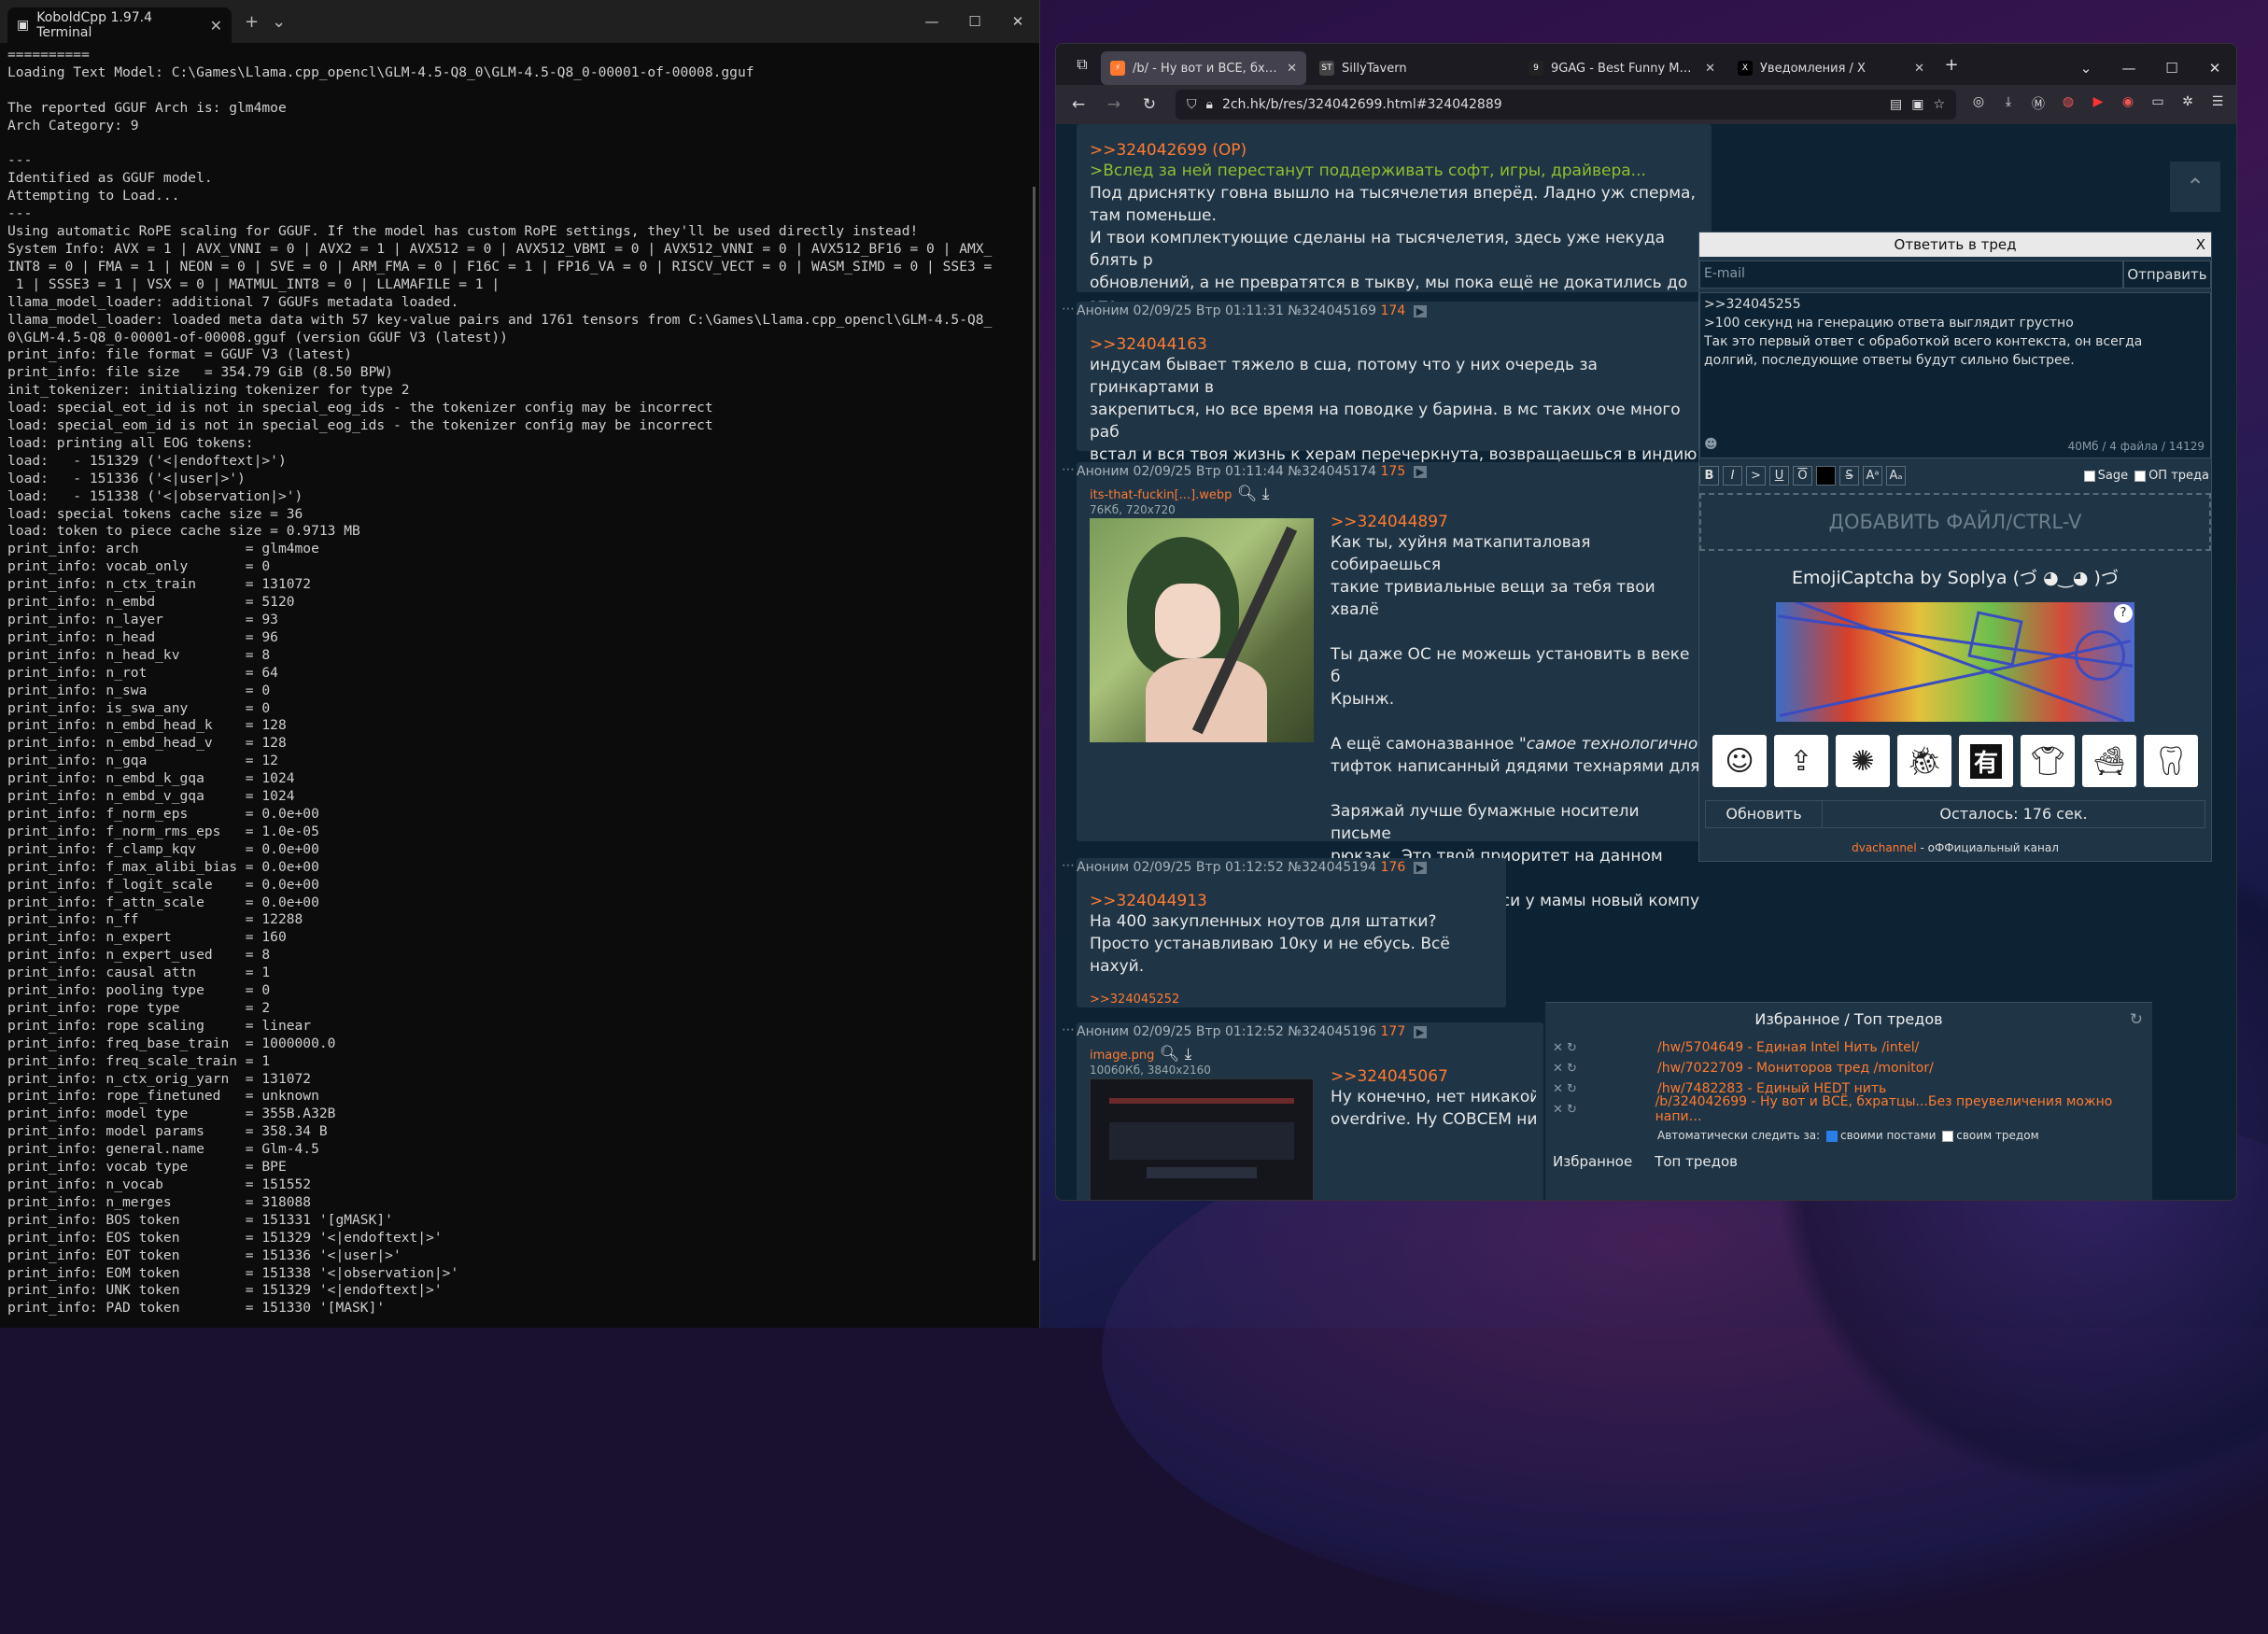  What do you see at coordinates (1291, 901) in the screenshot?
I see `reply-link: >>324044913` at bounding box center [1291, 901].